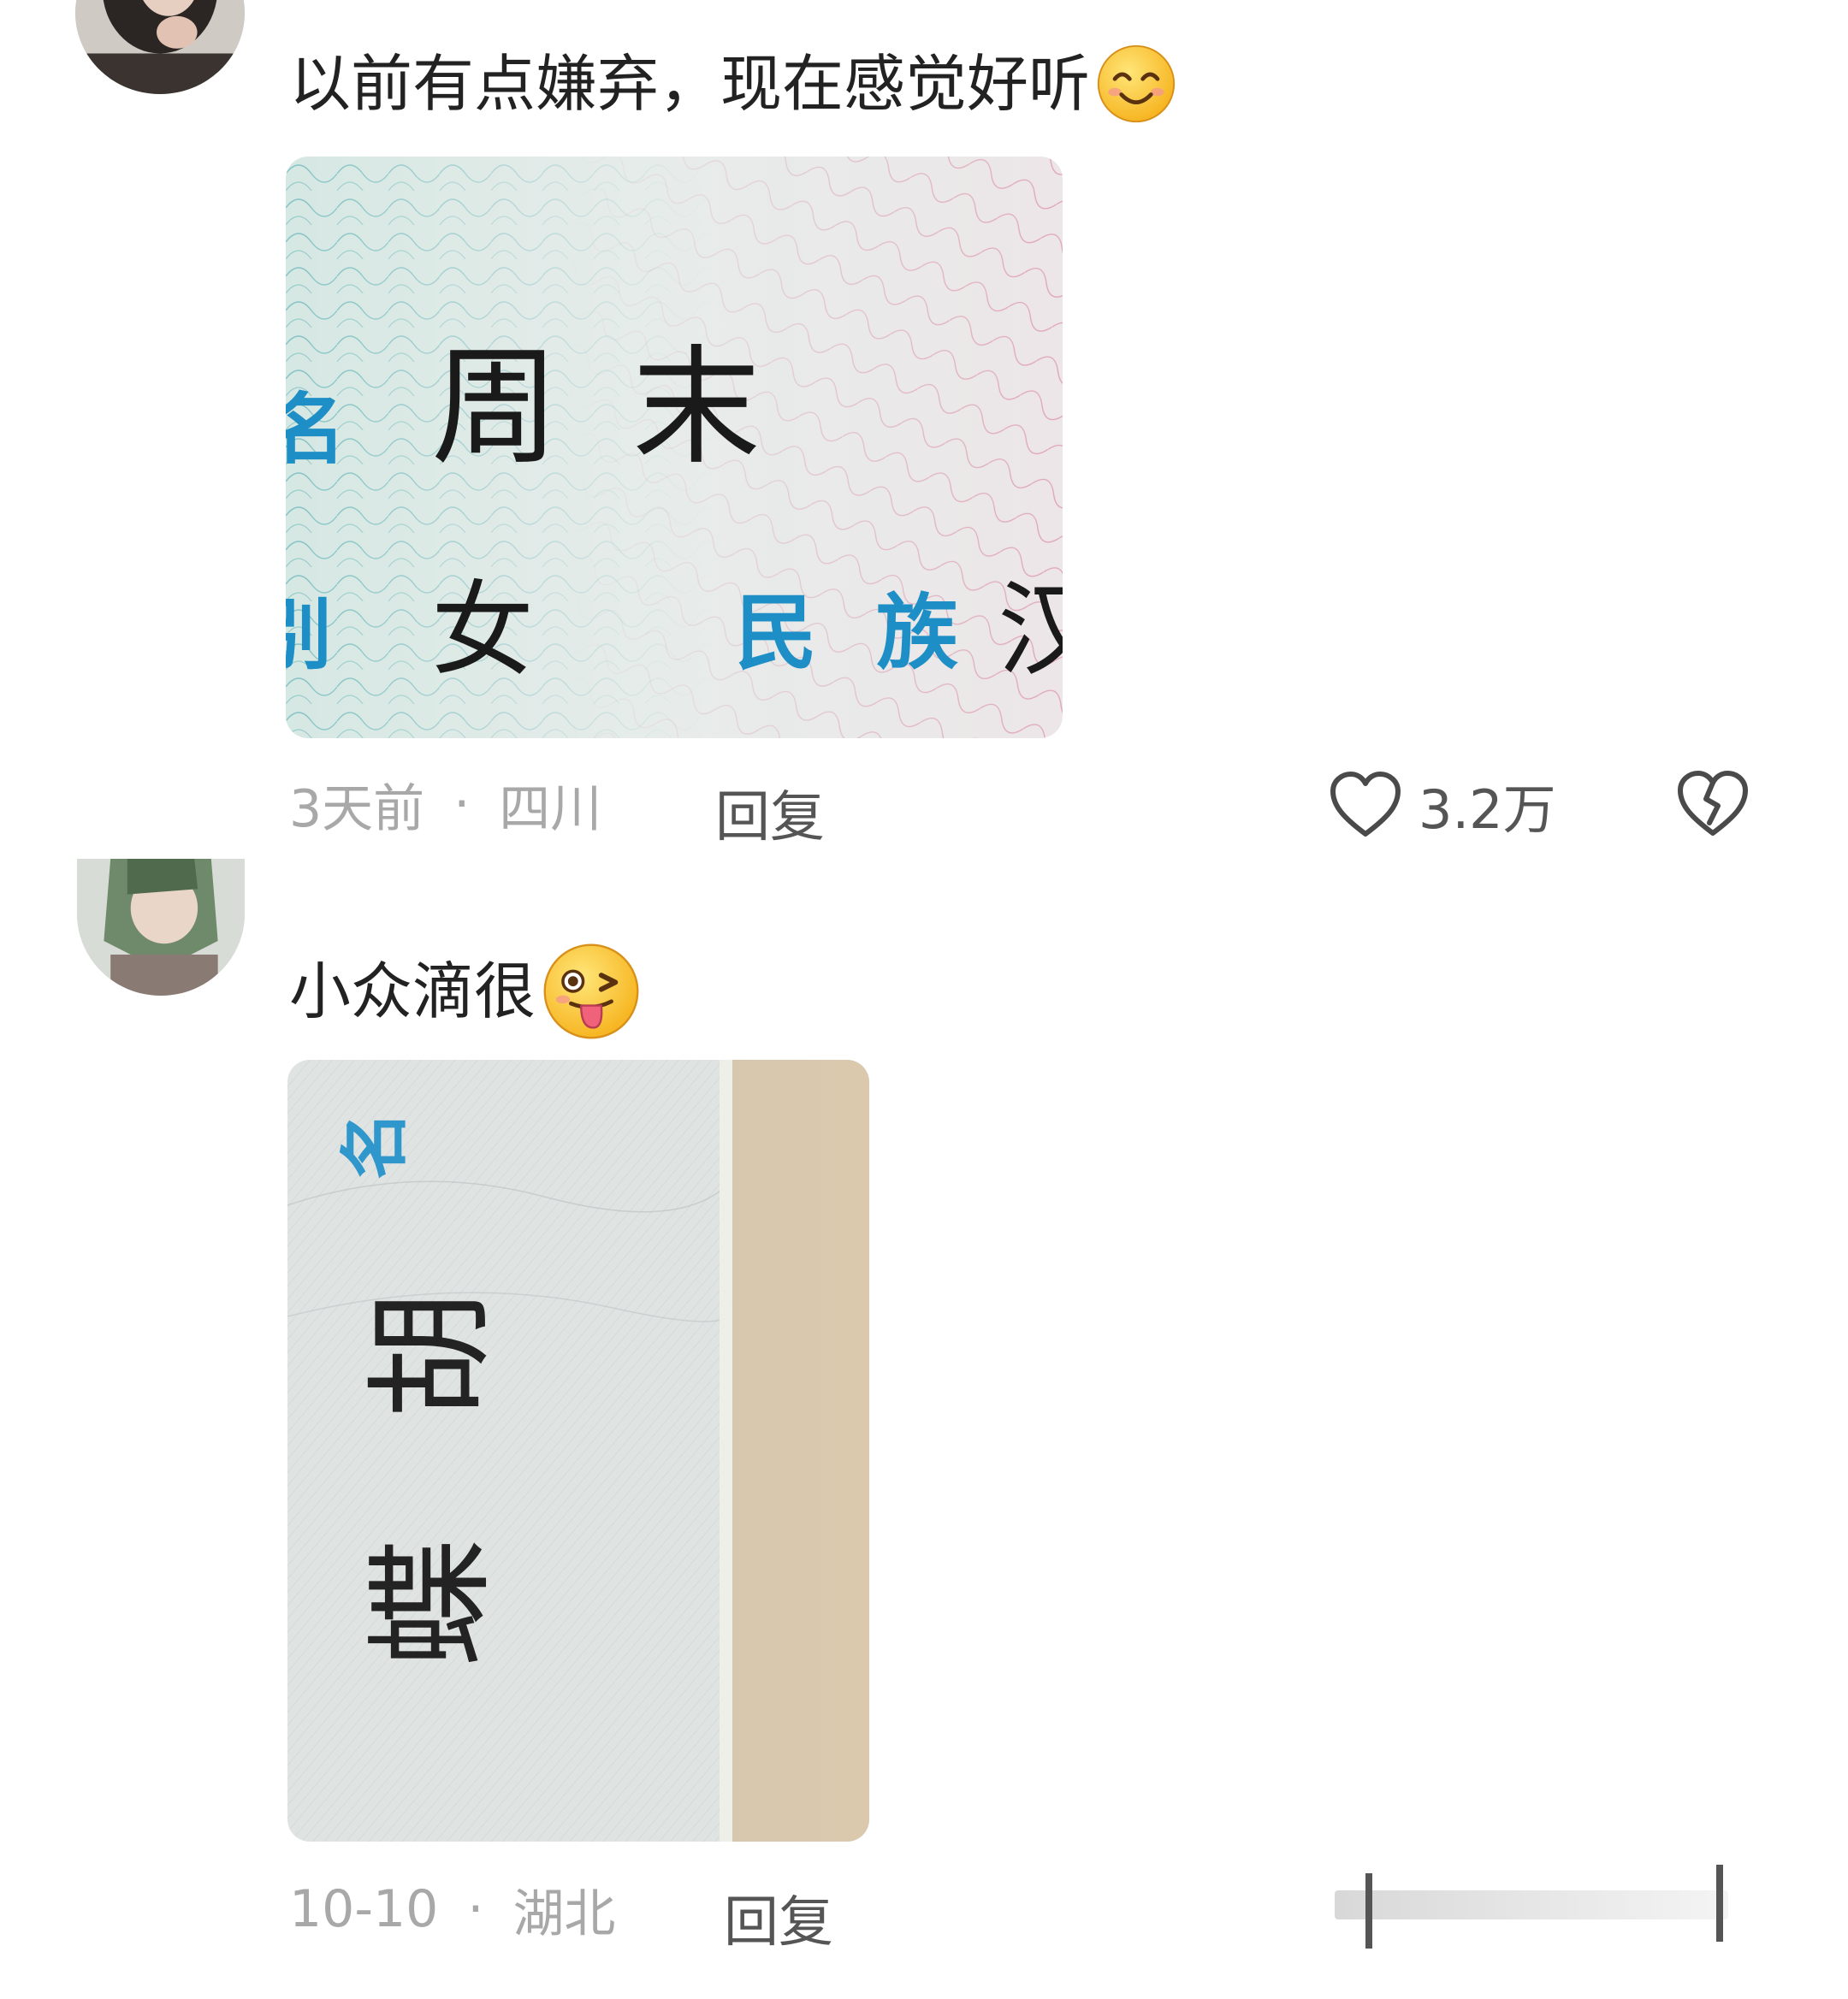  Describe the element at coordinates (309, 635) in the screenshot. I see `id-label-fragment: 别` at that location.